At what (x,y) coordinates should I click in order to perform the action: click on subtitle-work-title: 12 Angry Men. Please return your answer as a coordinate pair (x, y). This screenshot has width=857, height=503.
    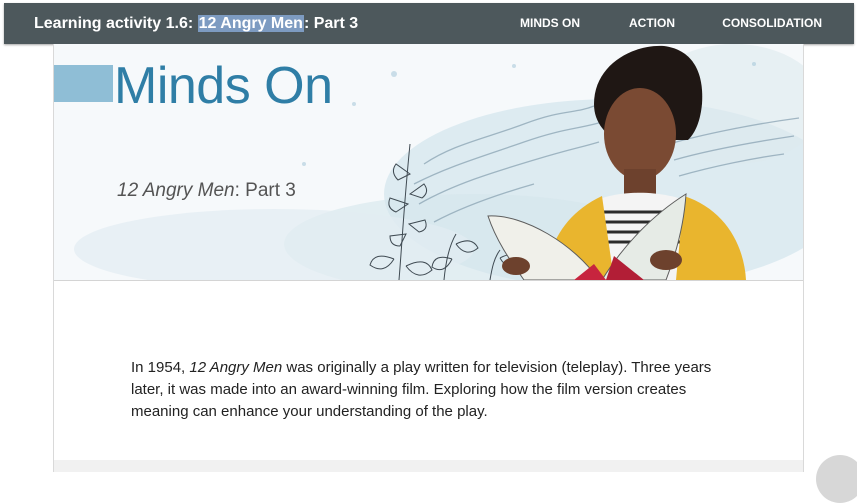
    Looking at the image, I should click on (176, 190).